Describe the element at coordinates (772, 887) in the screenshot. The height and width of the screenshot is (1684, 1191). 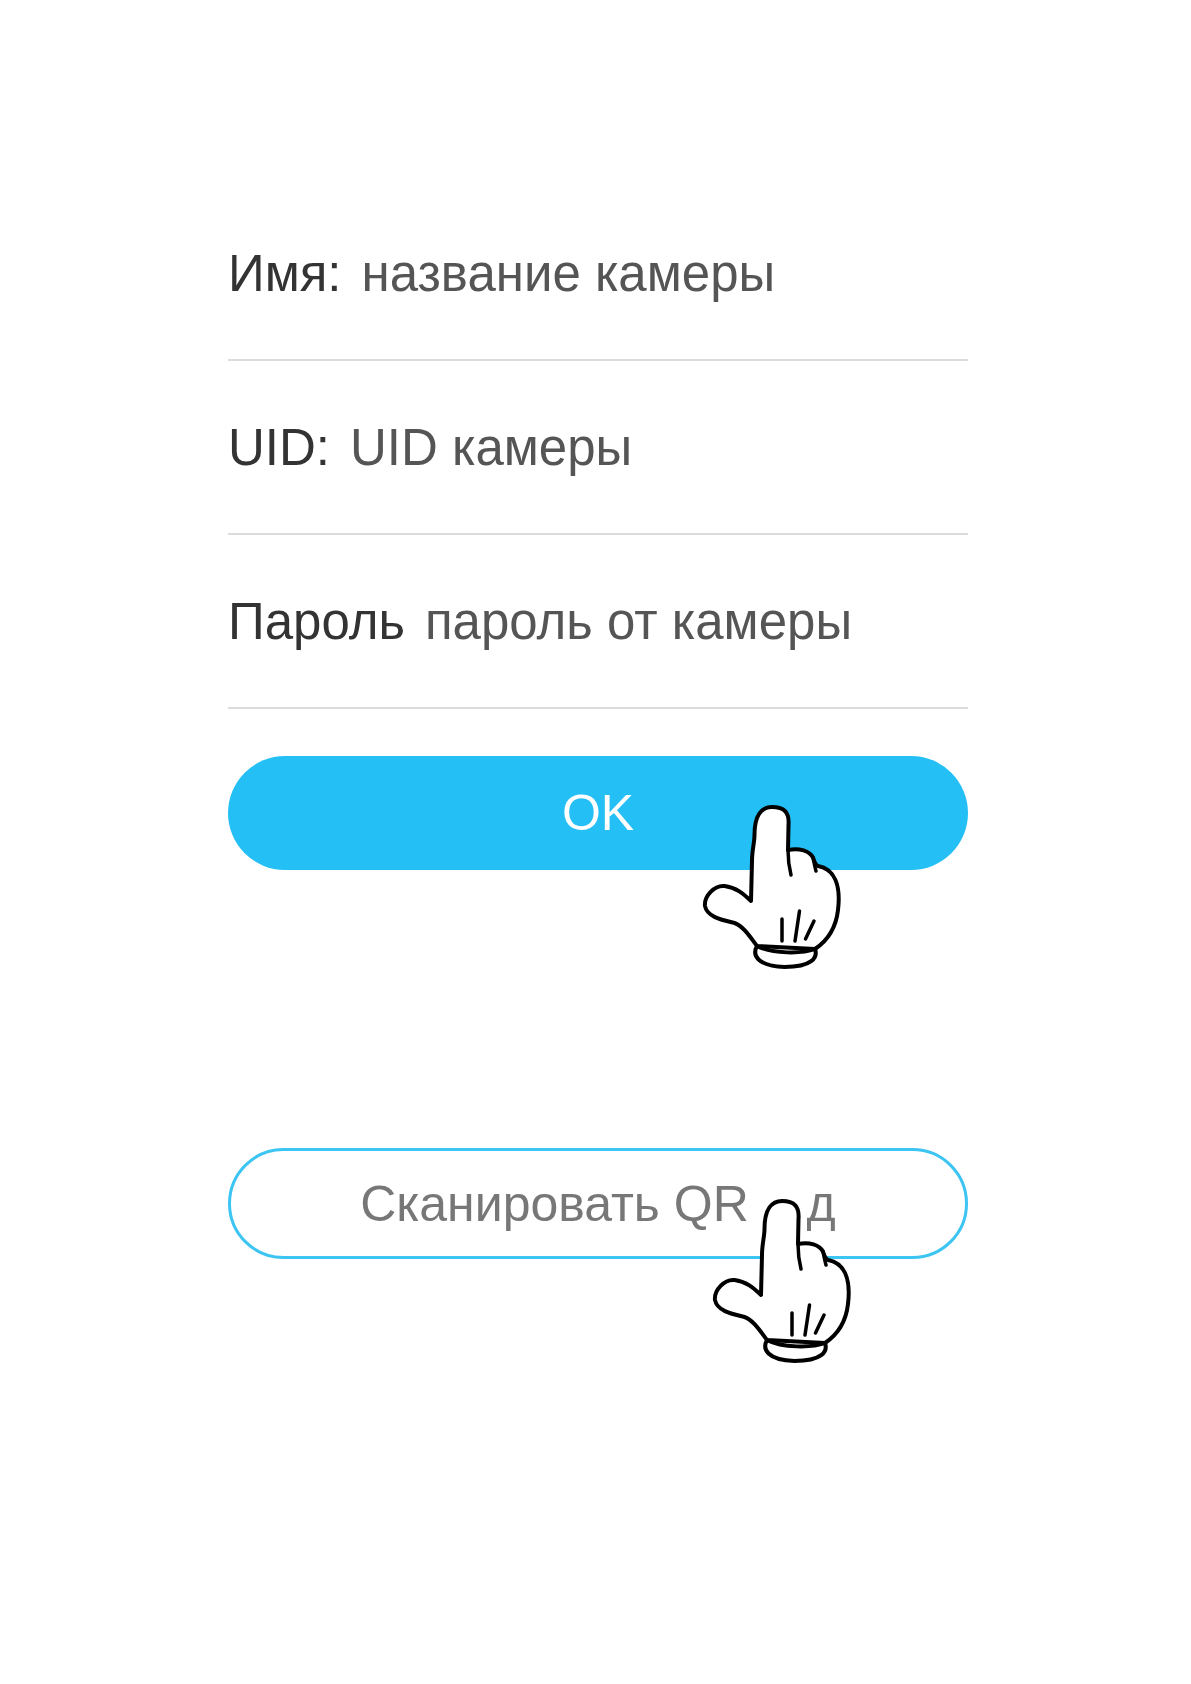
I see `pointing-hand-icon` at that location.